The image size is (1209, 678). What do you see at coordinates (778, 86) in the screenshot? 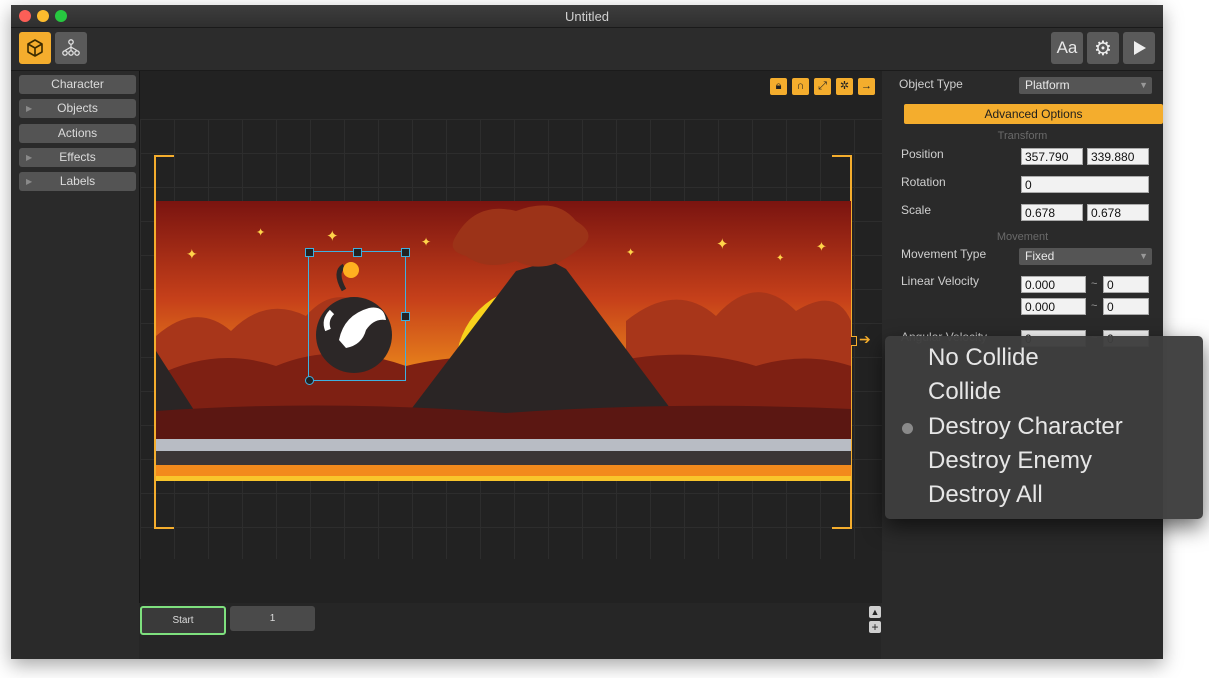
I see `lock-icon: 🔒︎` at bounding box center [778, 86].